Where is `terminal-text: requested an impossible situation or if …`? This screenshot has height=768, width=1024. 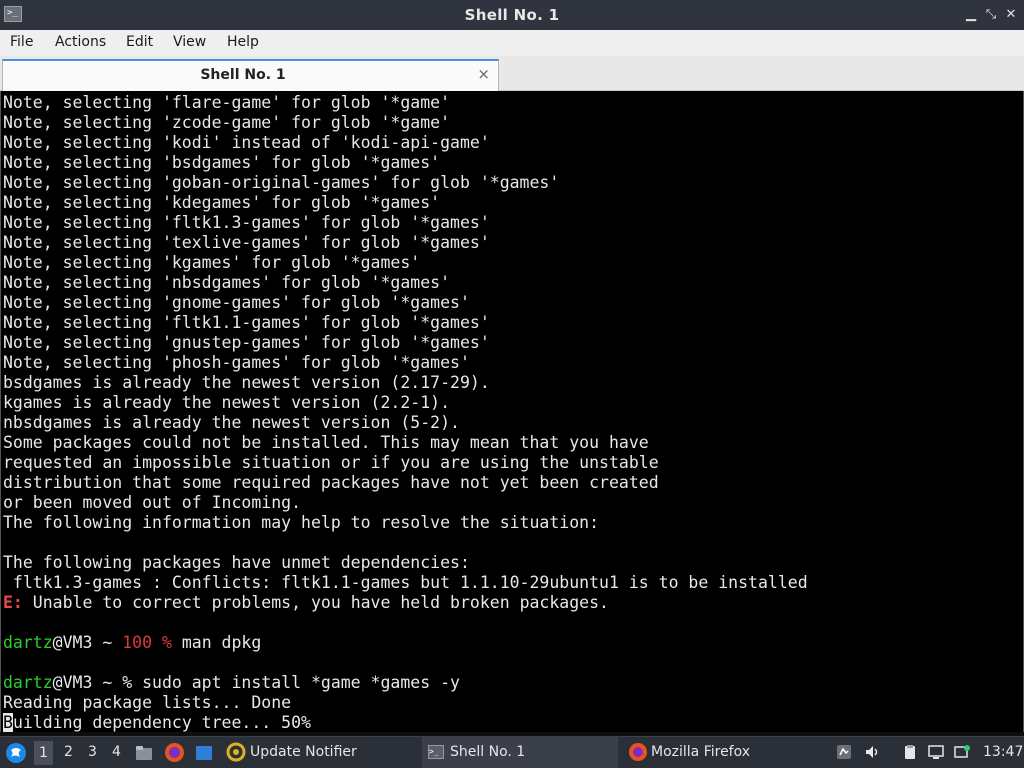 terminal-text: requested an impossible situation or if … is located at coordinates (331, 462).